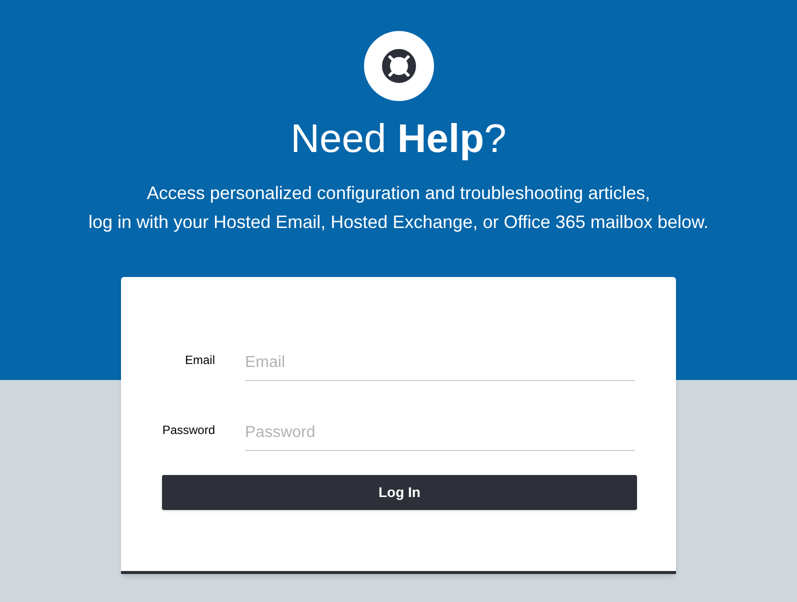 The image size is (797, 602). I want to click on login-button: Log In, so click(399, 492).